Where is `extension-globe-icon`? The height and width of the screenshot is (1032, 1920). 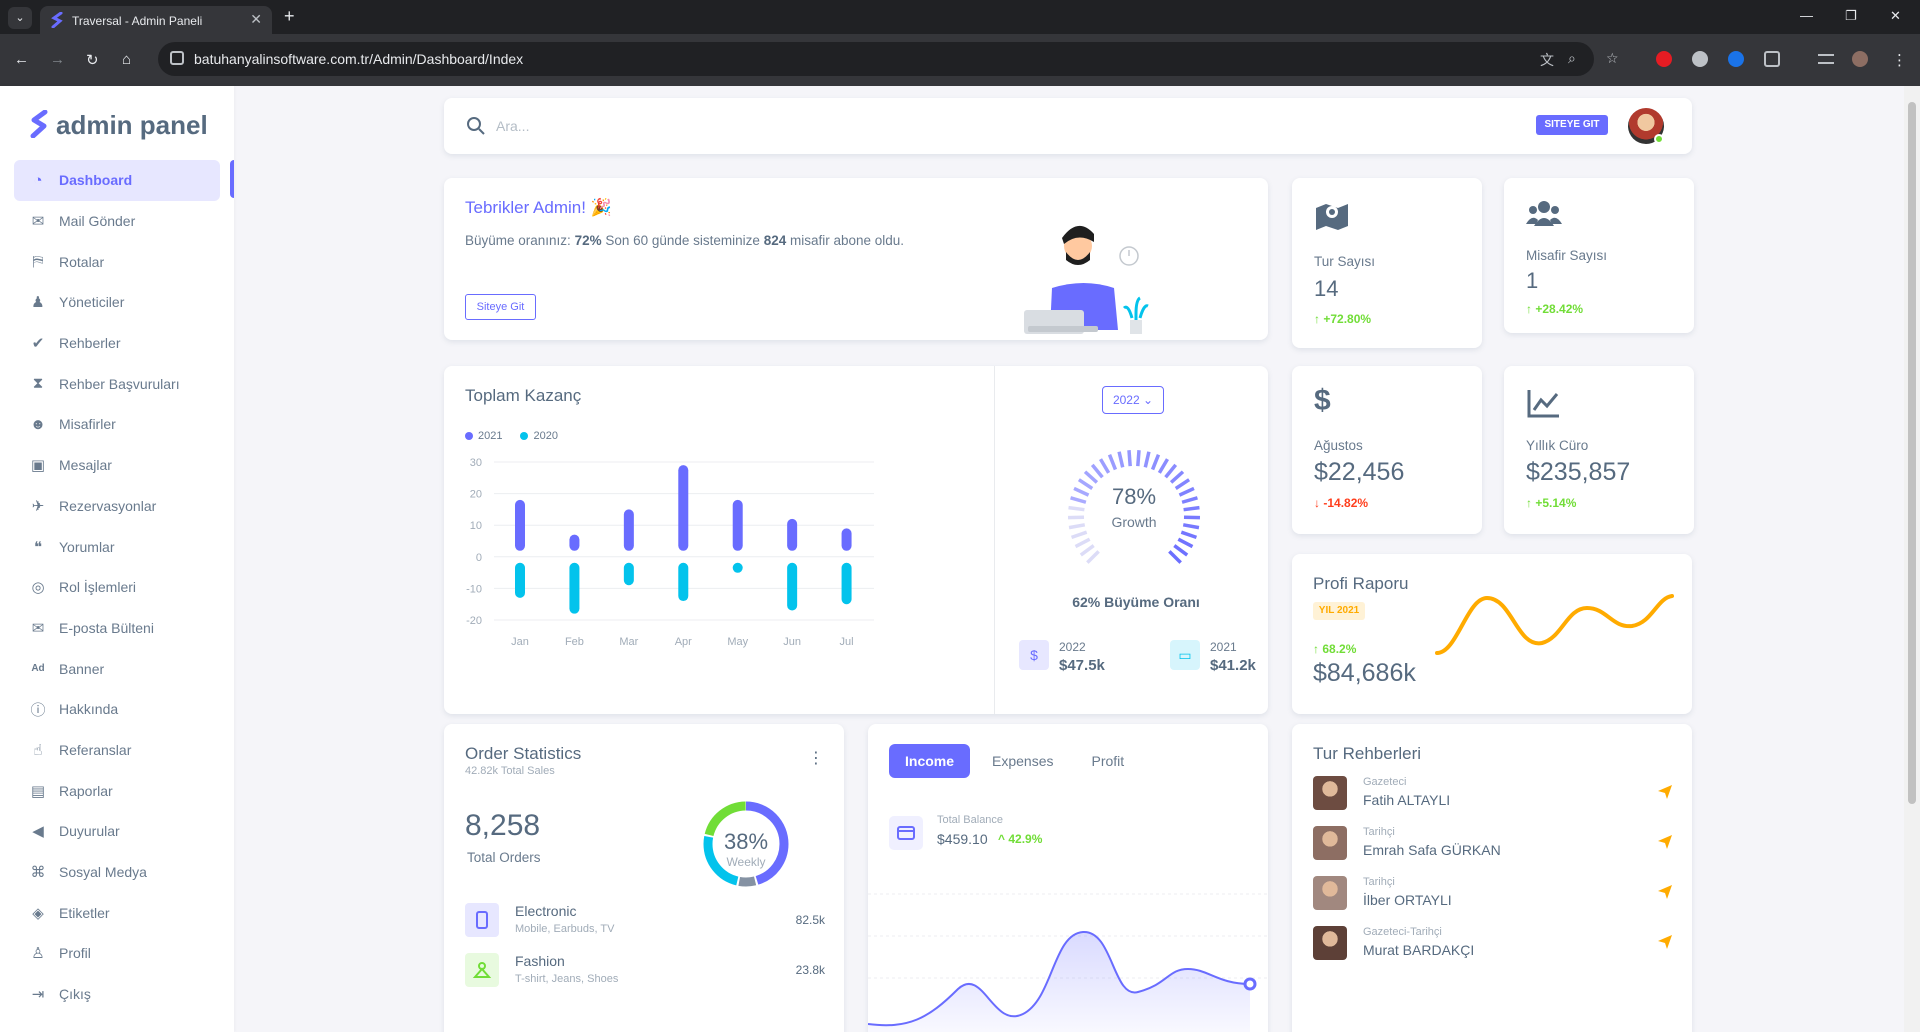 extension-globe-icon is located at coordinates (1700, 59).